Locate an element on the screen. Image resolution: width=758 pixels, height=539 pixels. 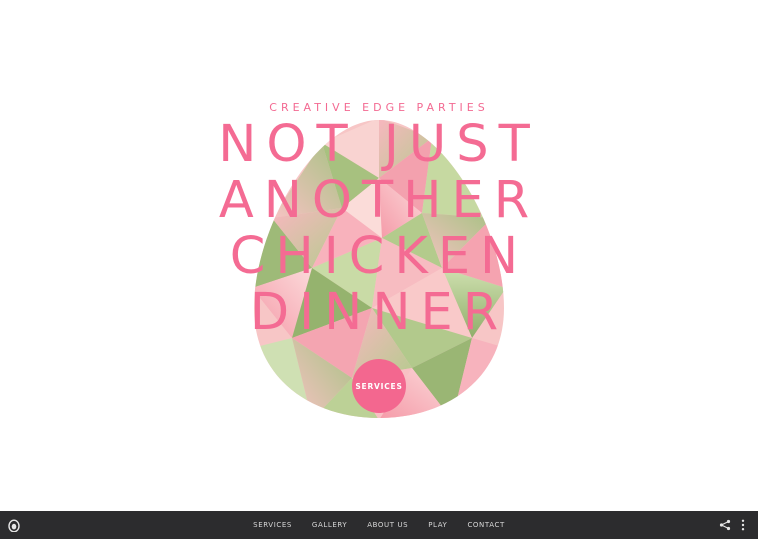
main-nav: SERVICES GALLERY ABOUT US PLAY CONTACT is located at coordinates (379, 525).